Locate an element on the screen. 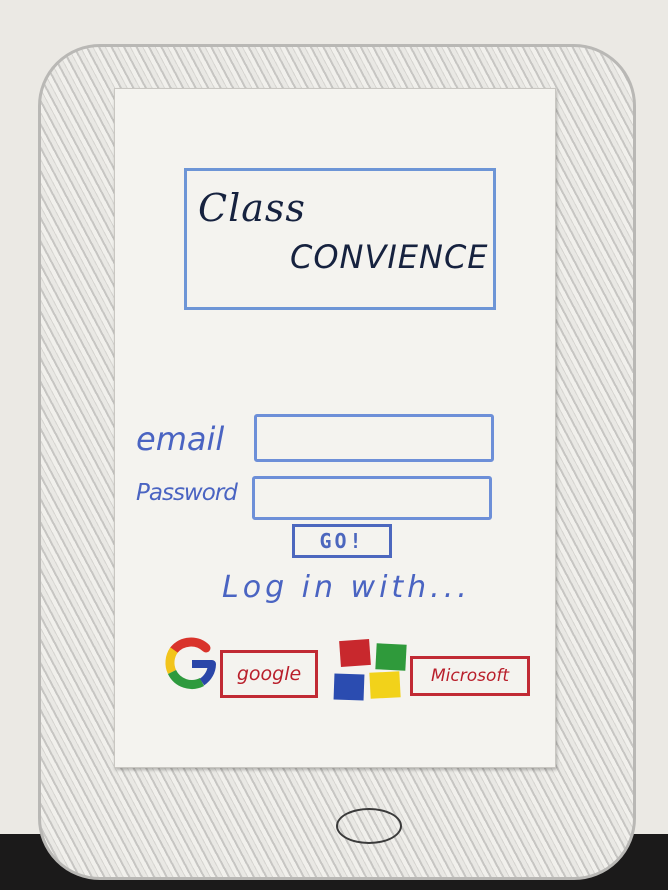 The image size is (668, 890). logo-text-convience: CONVIENCE is located at coordinates (389, 257).